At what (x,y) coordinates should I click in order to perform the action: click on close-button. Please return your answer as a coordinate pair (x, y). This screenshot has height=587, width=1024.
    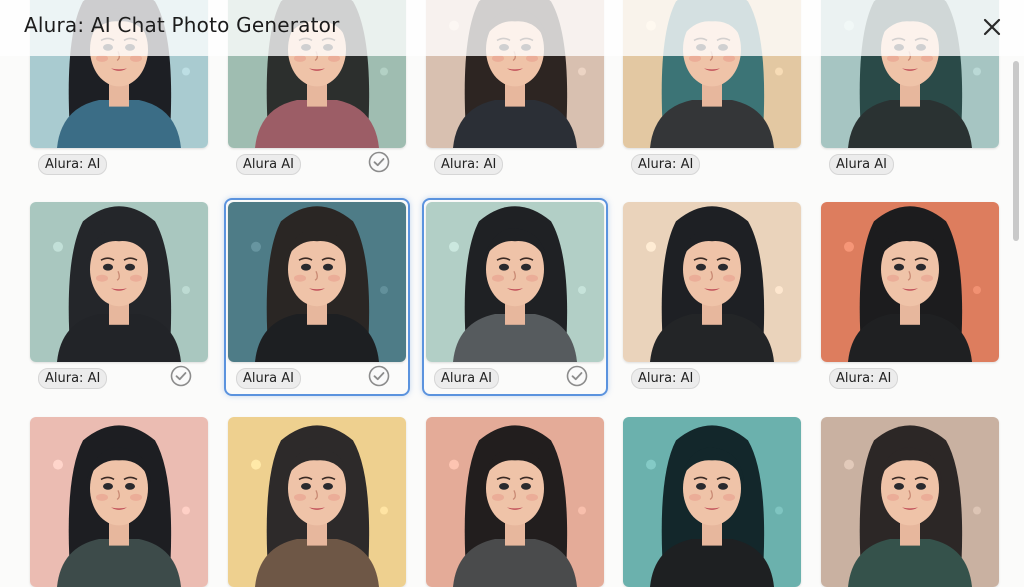
    Looking at the image, I should click on (992, 27).